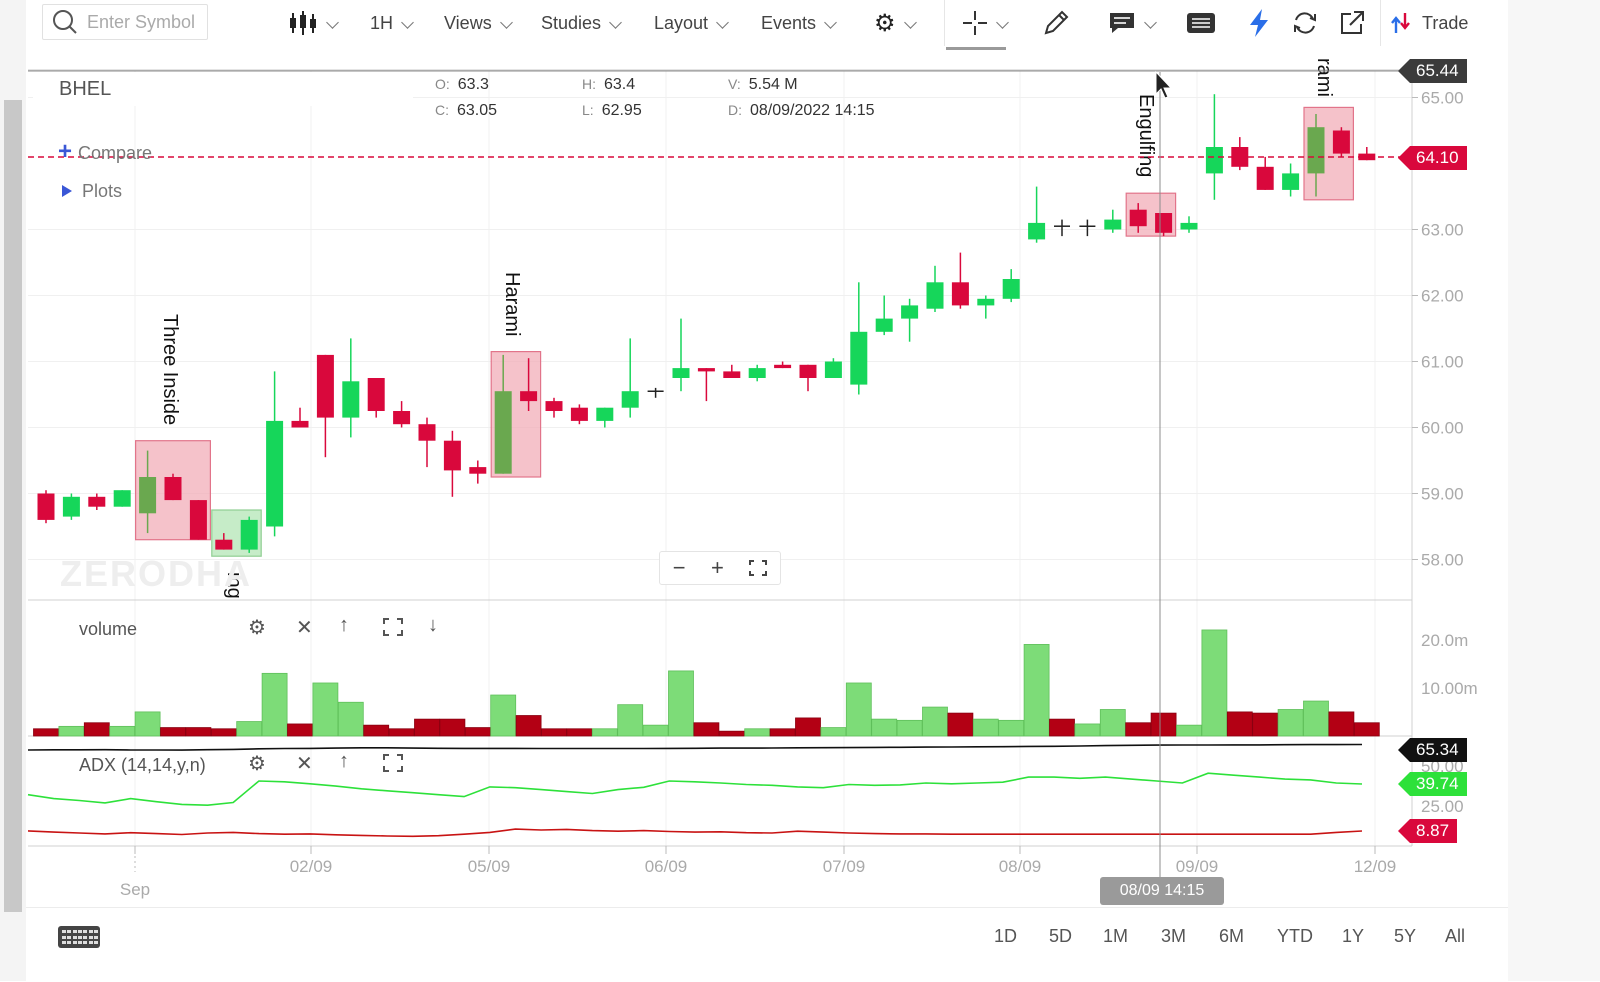 The height and width of the screenshot is (982, 1600). What do you see at coordinates (433, 625) in the screenshot?
I see `arrow-down-icon: ↓` at bounding box center [433, 625].